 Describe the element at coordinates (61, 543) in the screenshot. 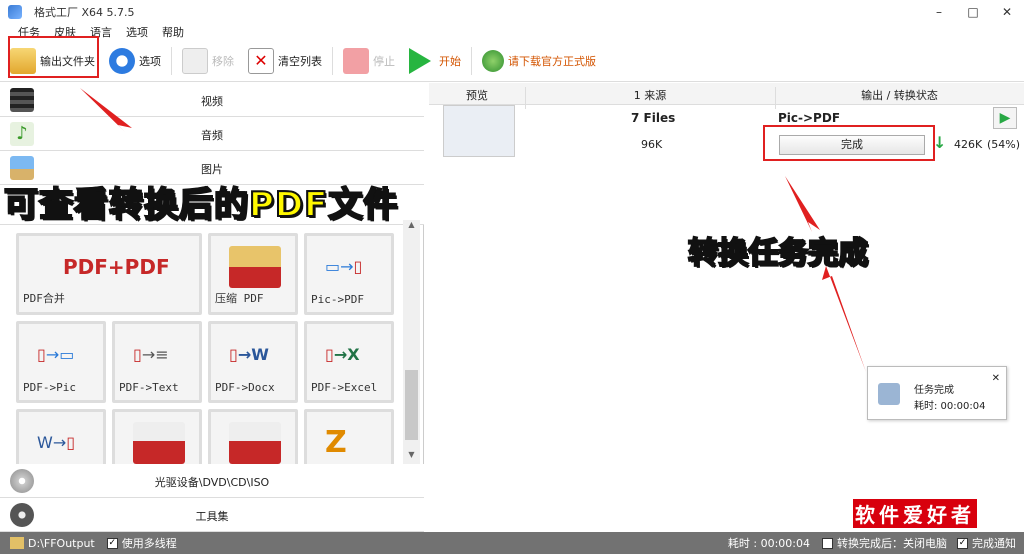

I see `output-path: D:\FFOutput` at that location.